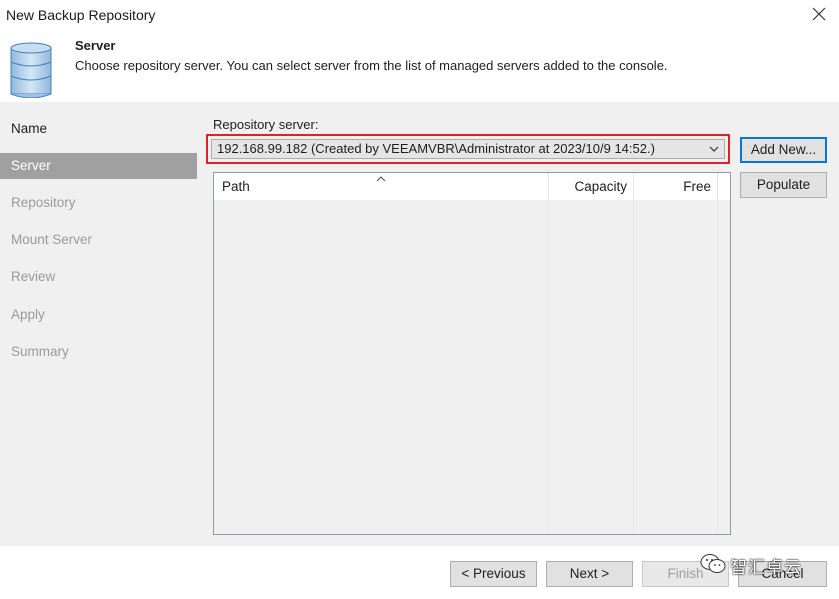 This screenshot has width=839, height=599. What do you see at coordinates (33, 276) in the screenshot?
I see `sidebar-item-review: Review` at bounding box center [33, 276].